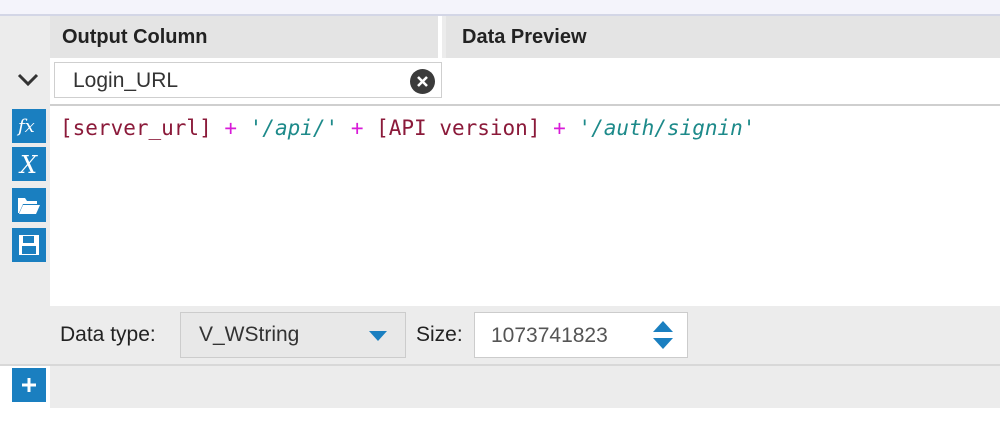 The height and width of the screenshot is (432, 1000). I want to click on close-icon, so click(422, 81).